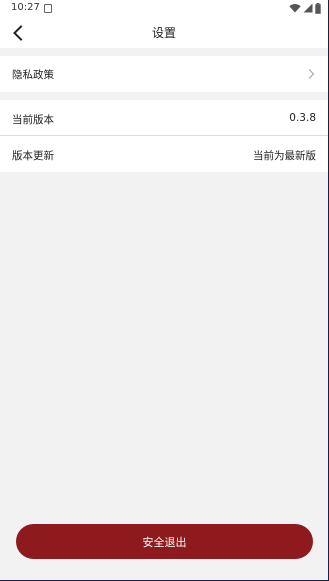 This screenshot has height=581, width=329. What do you see at coordinates (164, 154) in the screenshot?
I see `version-update-row: 版本更新 当前为最新版` at bounding box center [164, 154].